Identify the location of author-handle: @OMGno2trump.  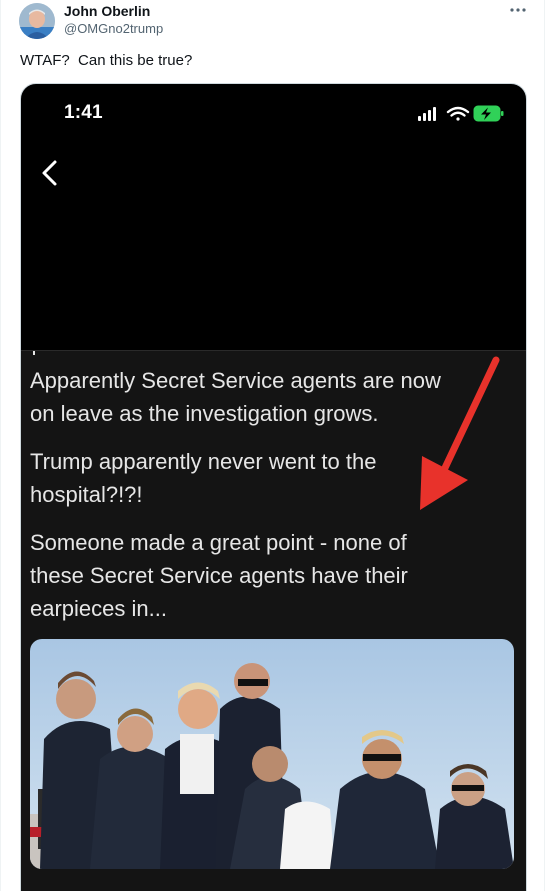
(113, 29).